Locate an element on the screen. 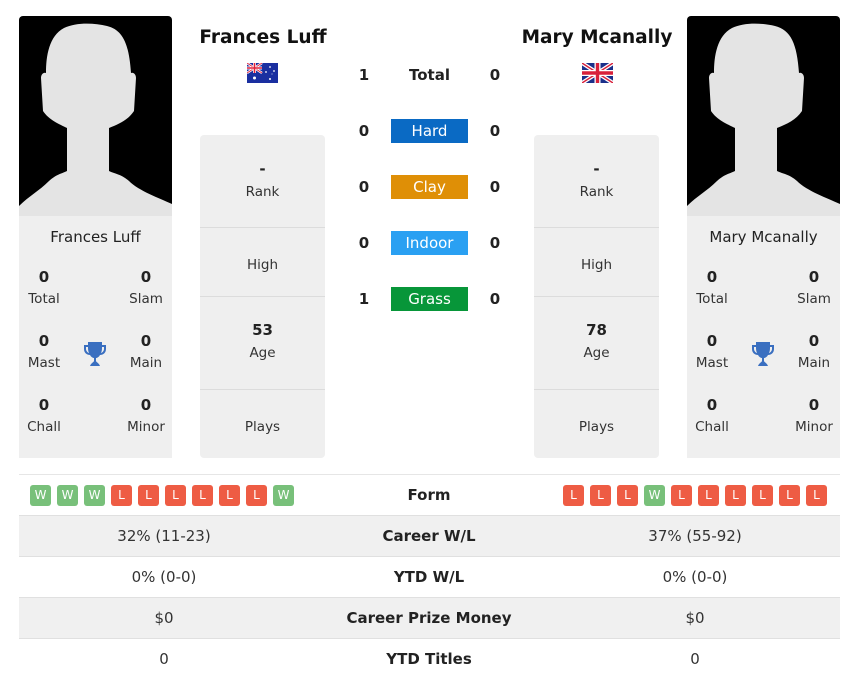 This screenshot has width=859, height=681. ytd-titles-row: 0 YTD Titles 0 is located at coordinates (429, 658).